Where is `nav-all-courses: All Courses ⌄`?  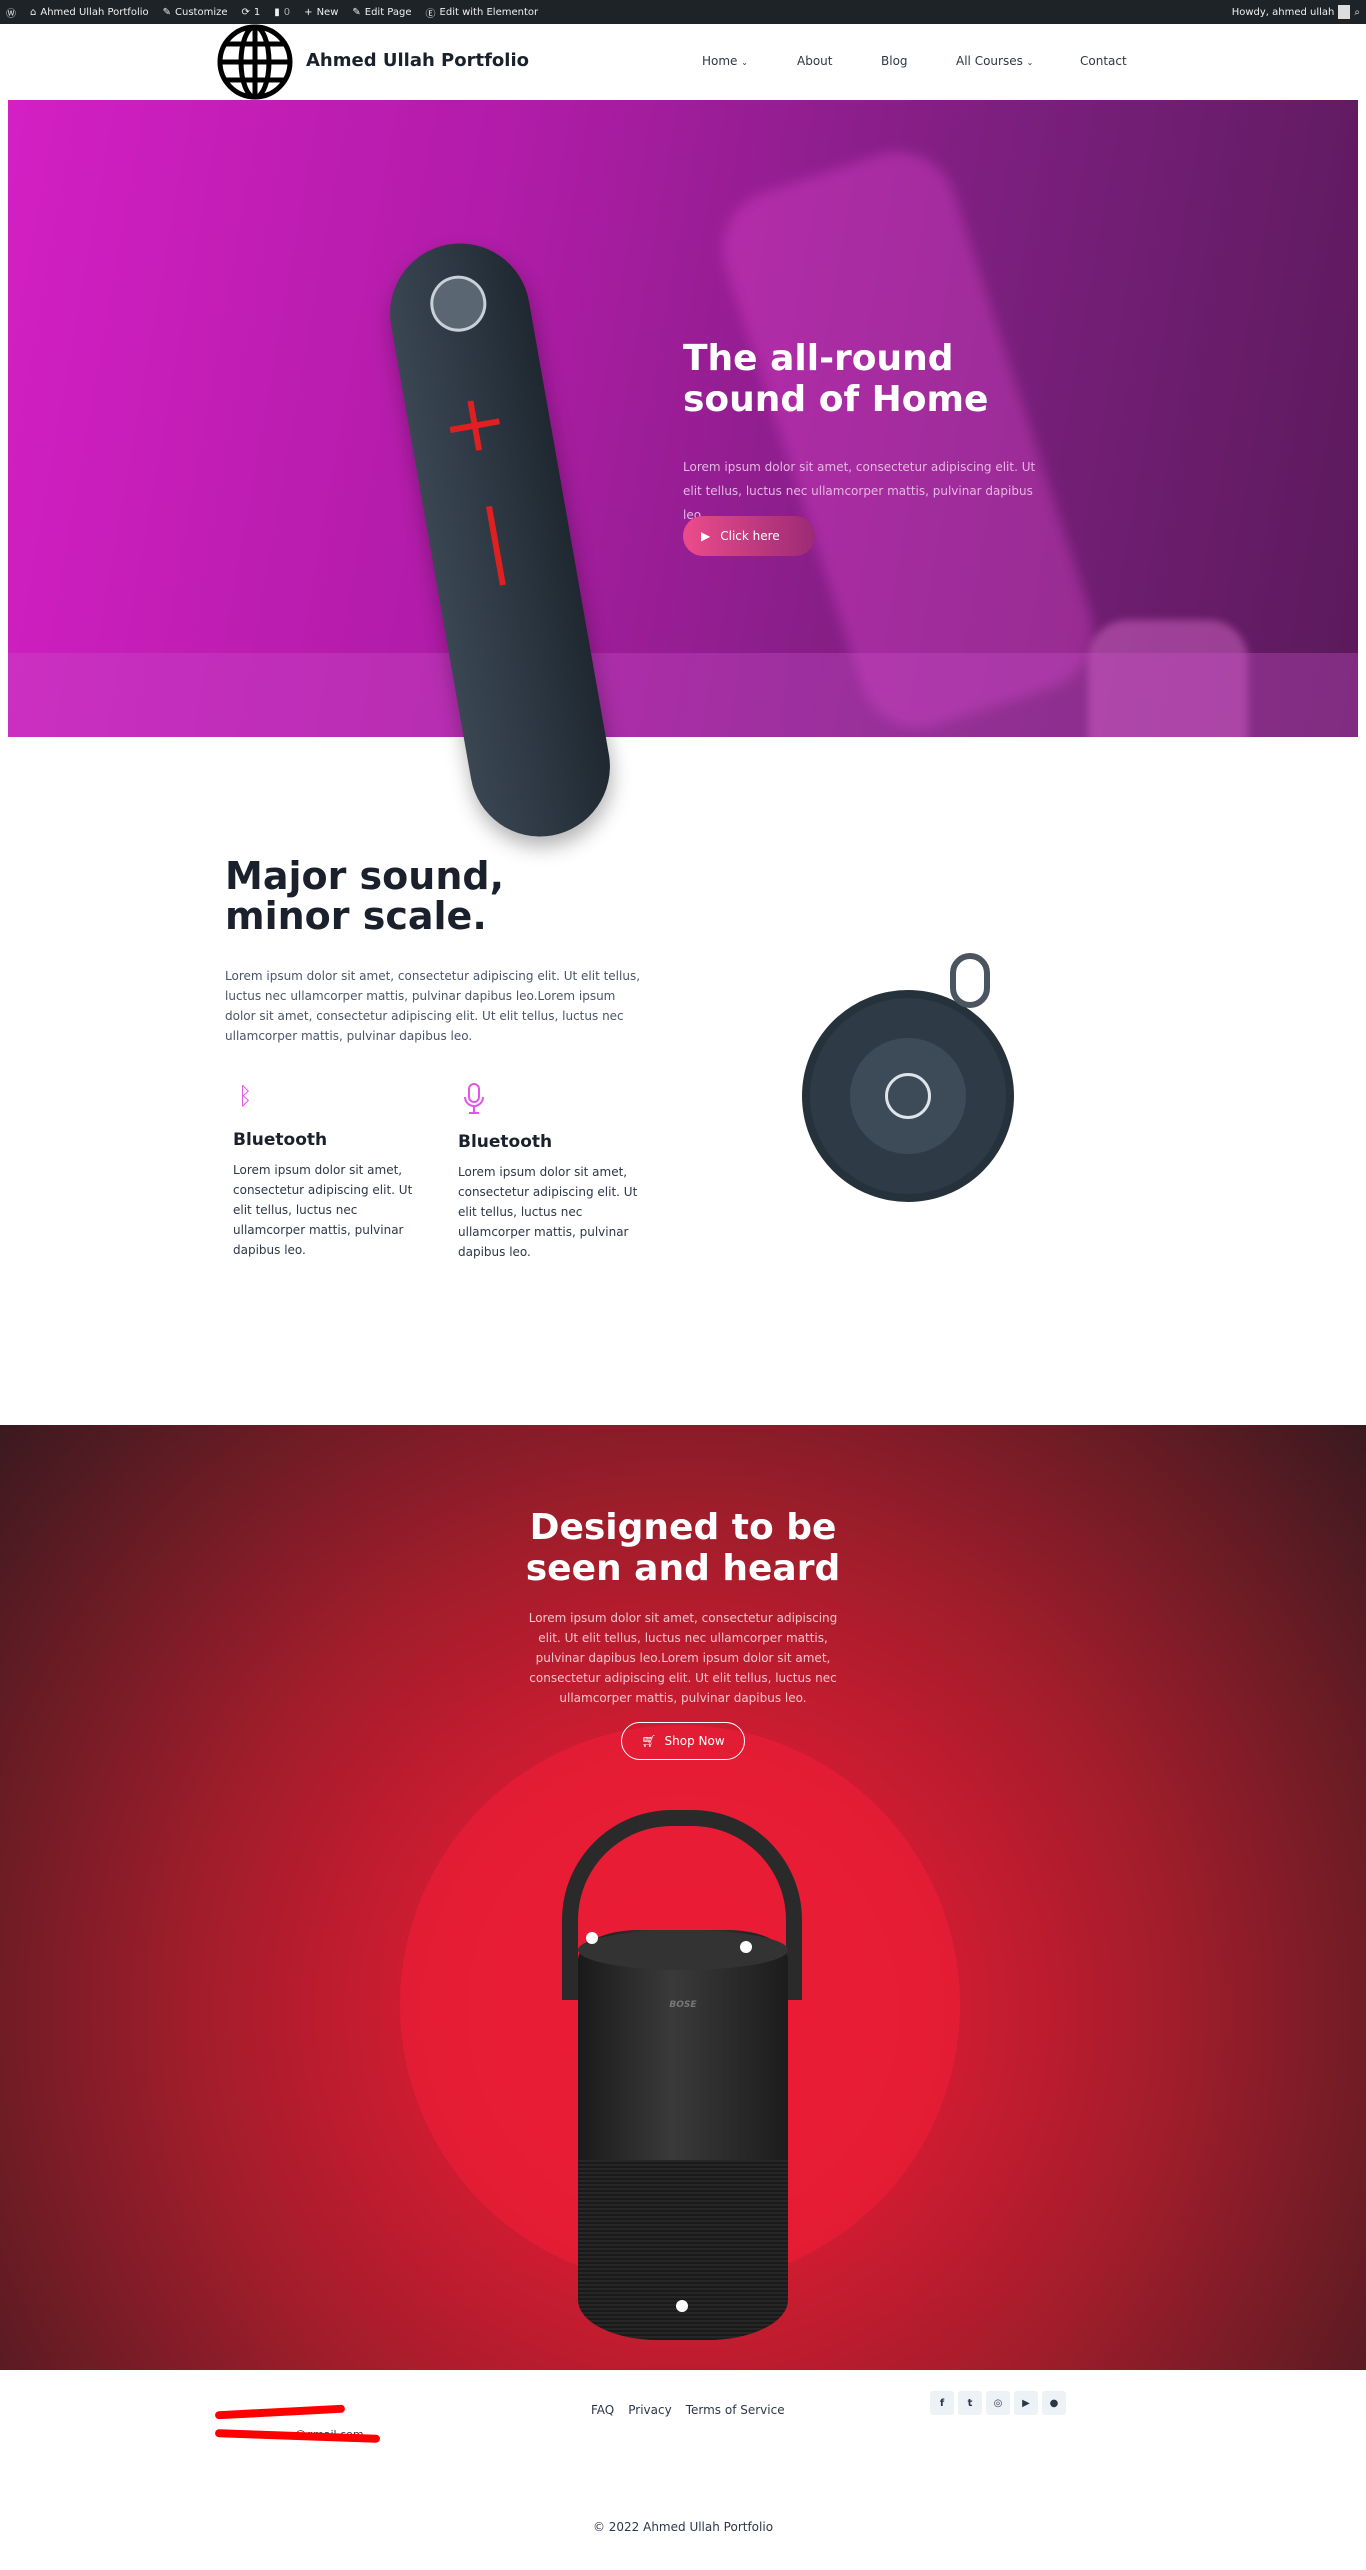
nav-all-courses: All Courses ⌄ is located at coordinates (994, 61).